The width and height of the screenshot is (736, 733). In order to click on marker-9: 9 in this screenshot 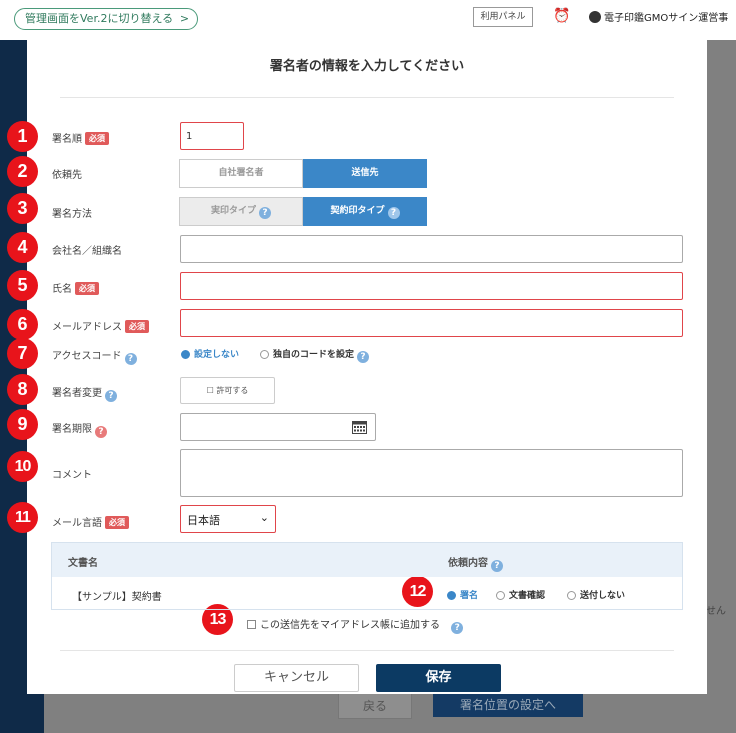, I will do `click(22, 424)`.